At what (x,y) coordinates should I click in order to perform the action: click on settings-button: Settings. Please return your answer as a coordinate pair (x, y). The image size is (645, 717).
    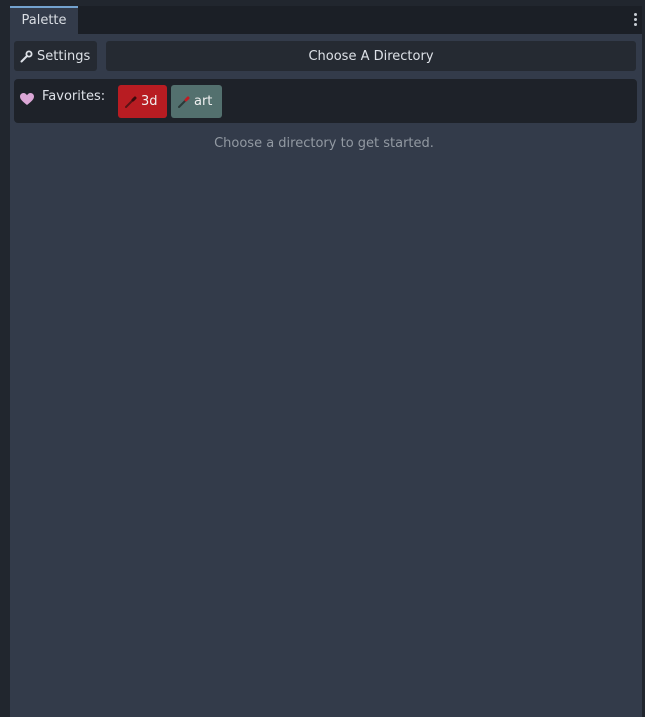
    Looking at the image, I should click on (55, 56).